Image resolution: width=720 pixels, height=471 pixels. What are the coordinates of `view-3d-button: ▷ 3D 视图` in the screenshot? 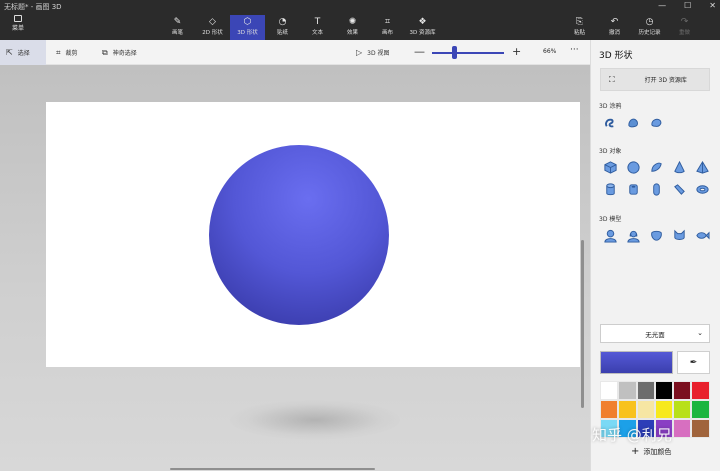 It's located at (373, 52).